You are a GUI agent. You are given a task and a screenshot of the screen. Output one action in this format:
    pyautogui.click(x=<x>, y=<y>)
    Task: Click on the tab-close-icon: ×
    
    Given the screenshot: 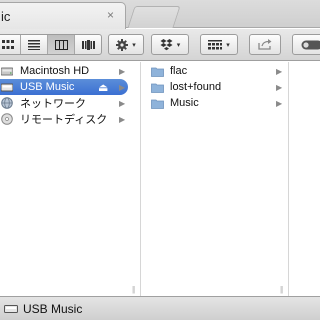 What is the action you would take?
    pyautogui.click(x=110, y=15)
    